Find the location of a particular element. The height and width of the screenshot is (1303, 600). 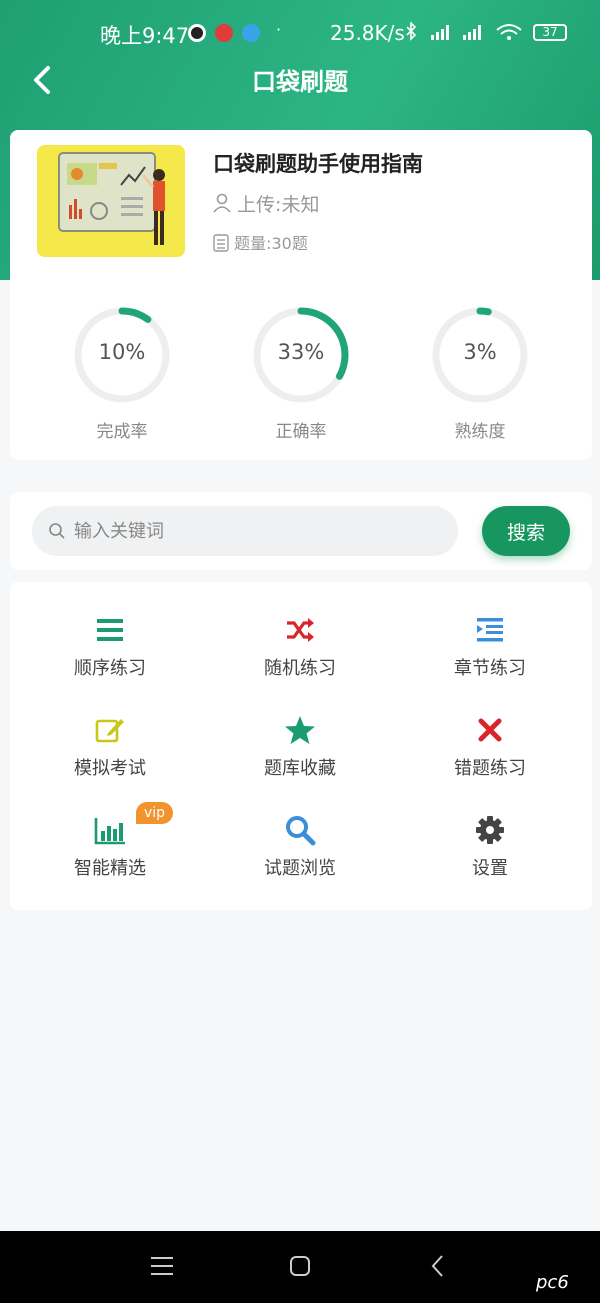

home-icon is located at coordinates (300, 1266).